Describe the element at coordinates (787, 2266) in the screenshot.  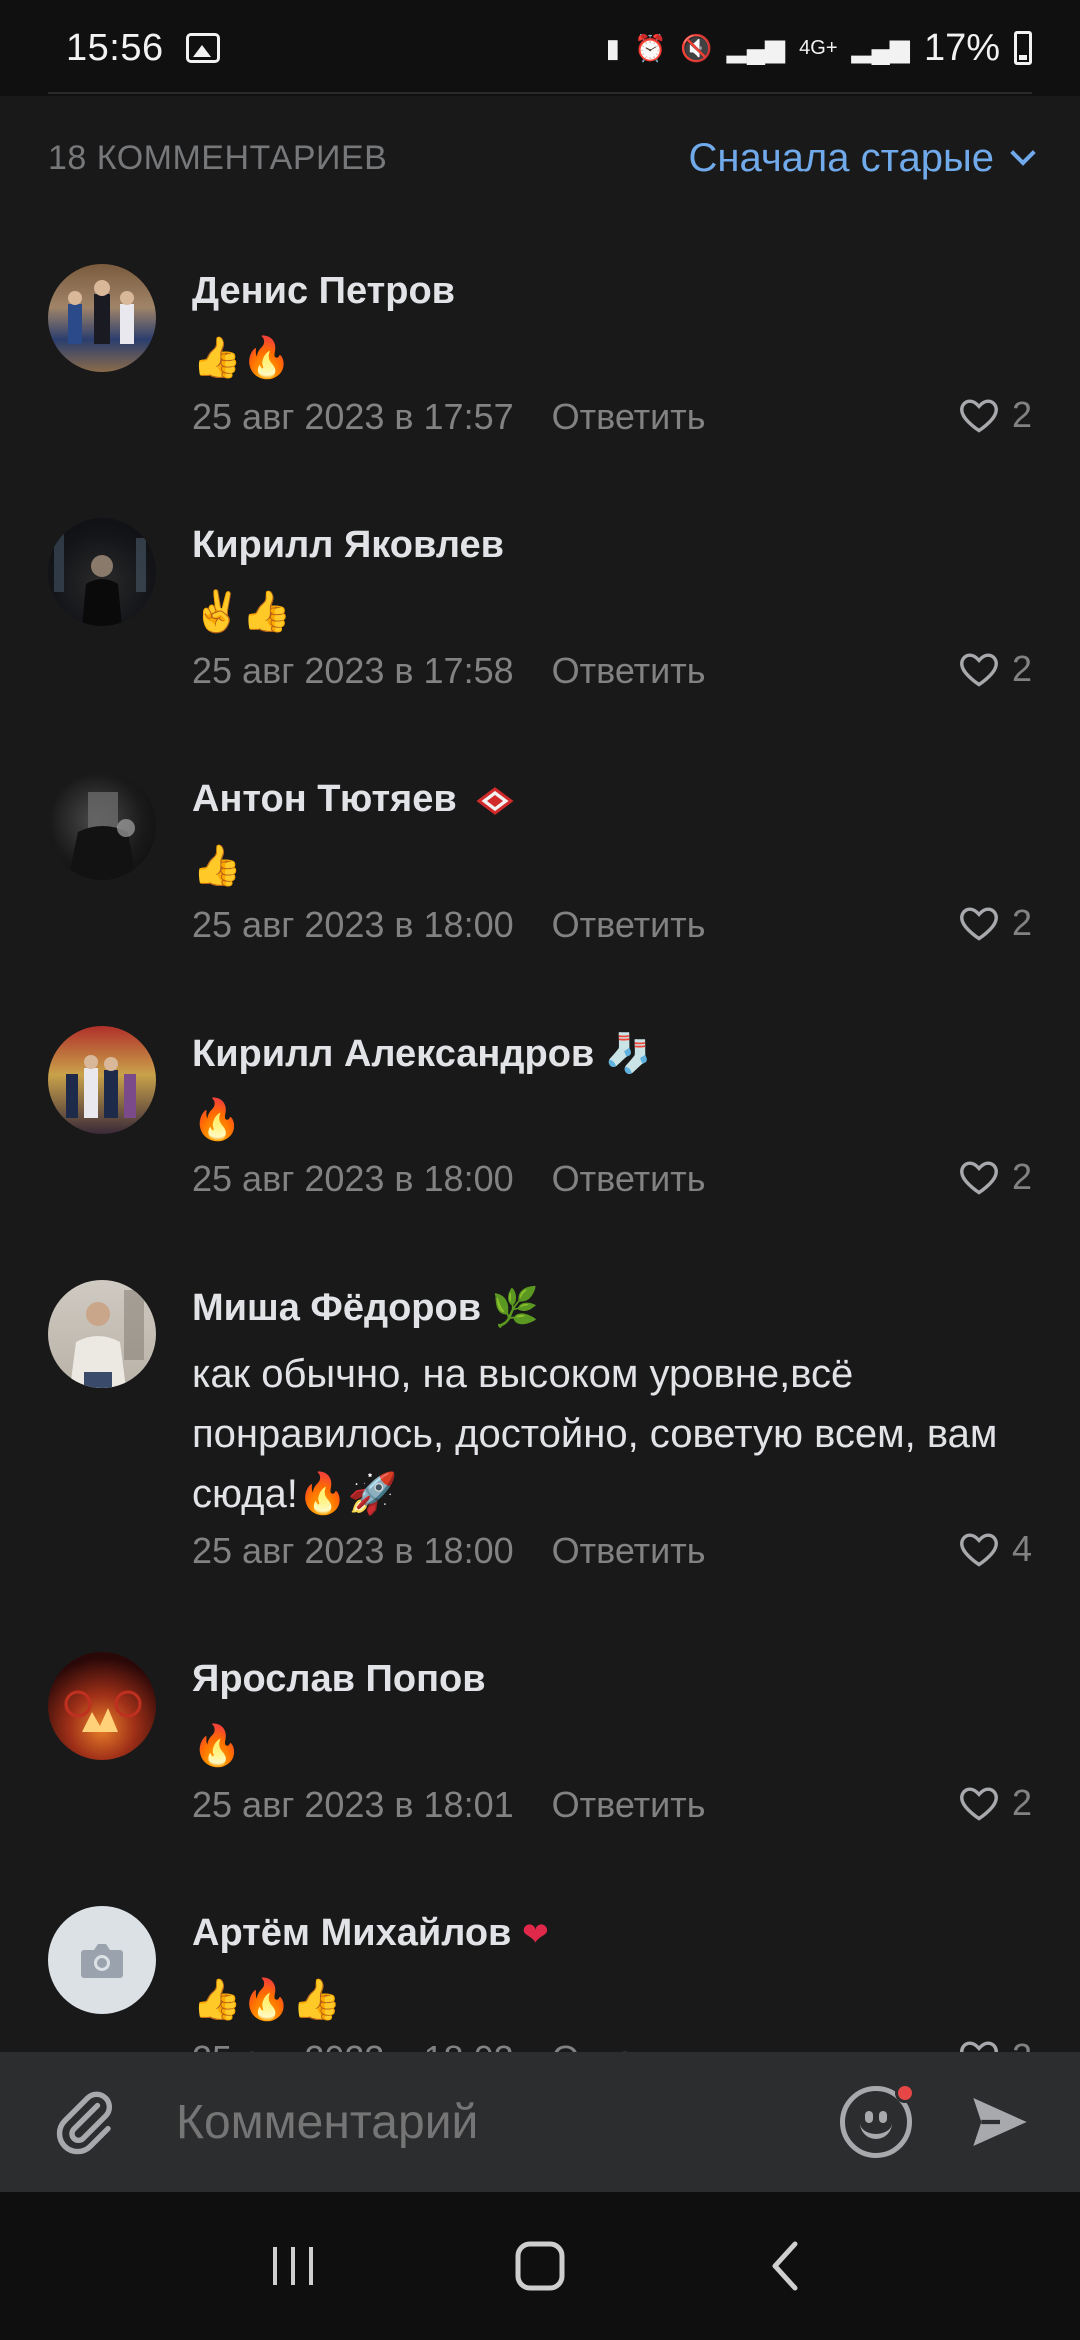
I see `back-icon` at that location.